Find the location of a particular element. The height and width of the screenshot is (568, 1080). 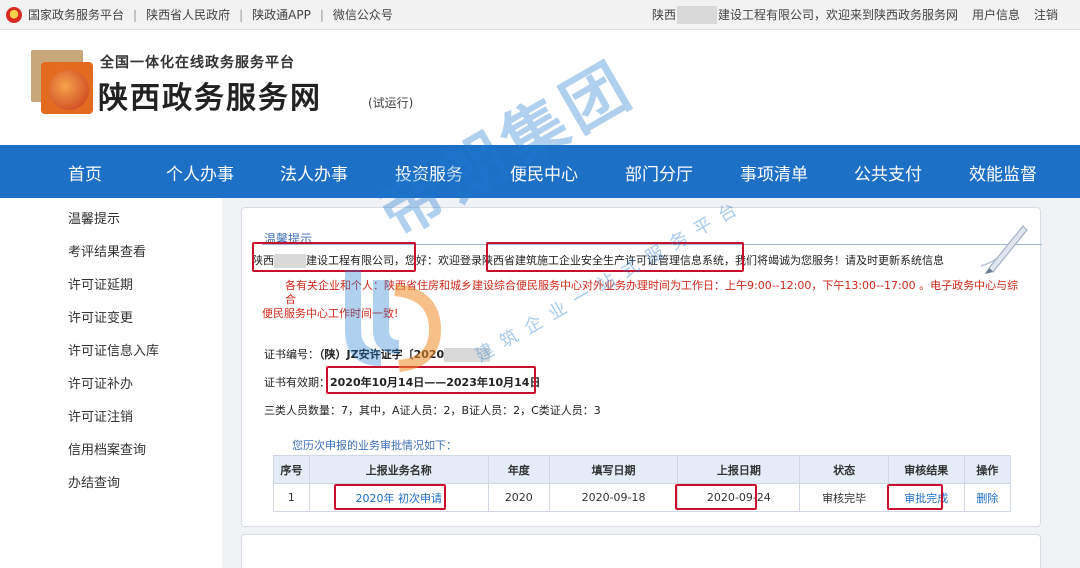

column-header: 年度 is located at coordinates (518, 469).